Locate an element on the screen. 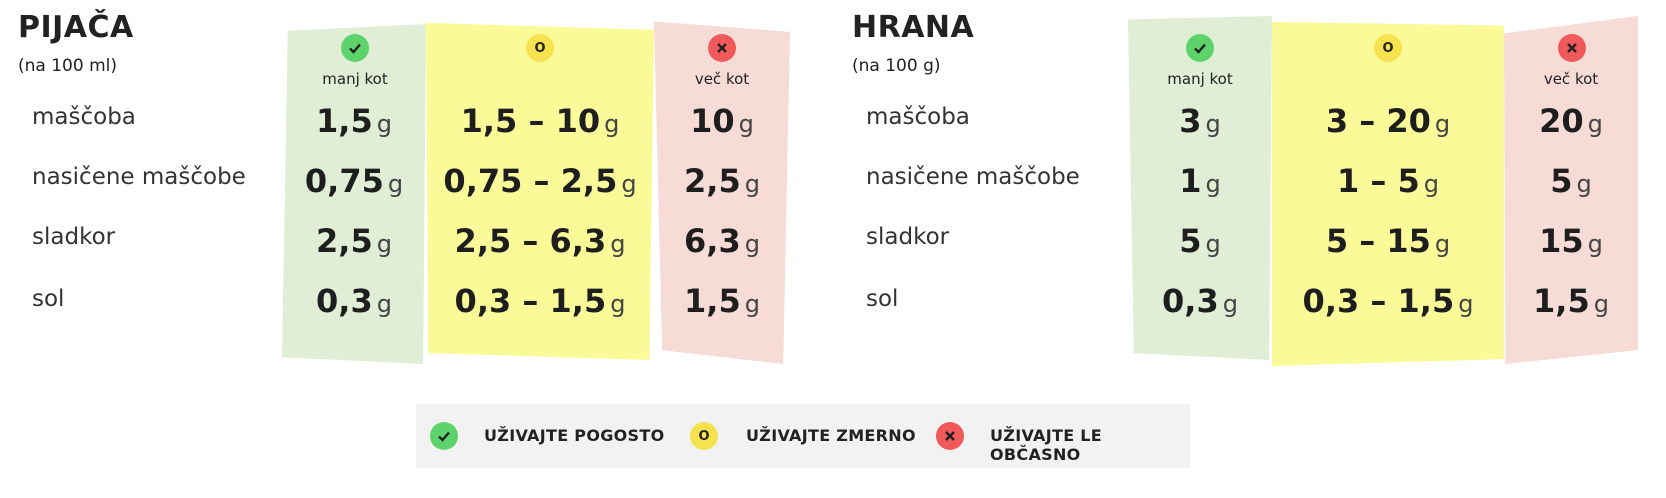 The width and height of the screenshot is (1666, 498). food-low-header: manj kot is located at coordinates (1200, 79).